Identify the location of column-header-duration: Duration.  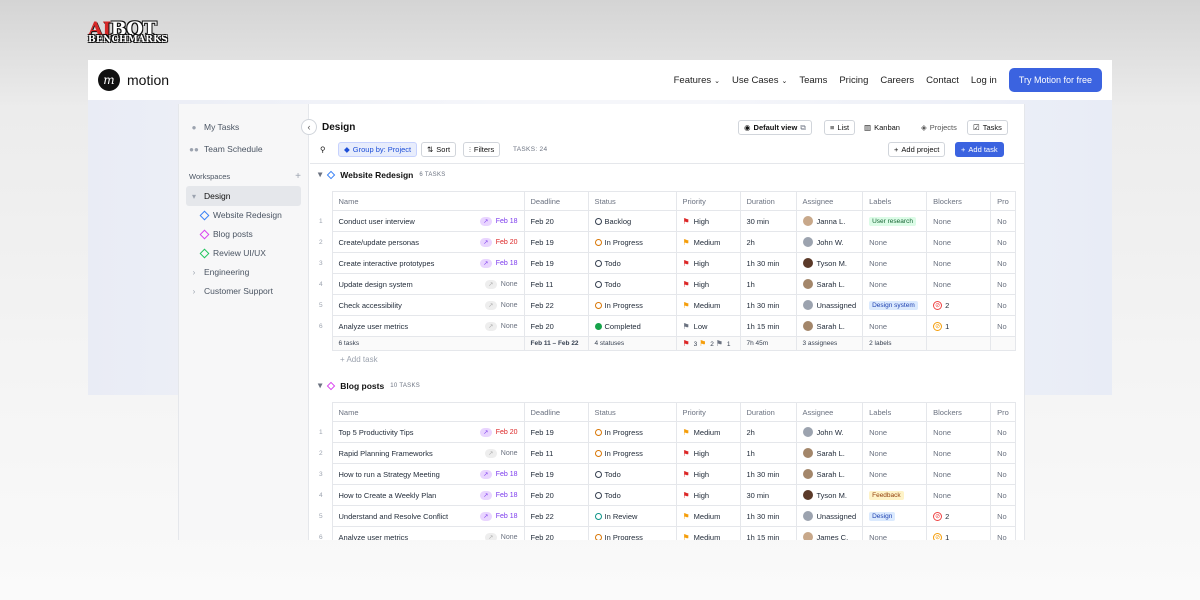
(768, 412).